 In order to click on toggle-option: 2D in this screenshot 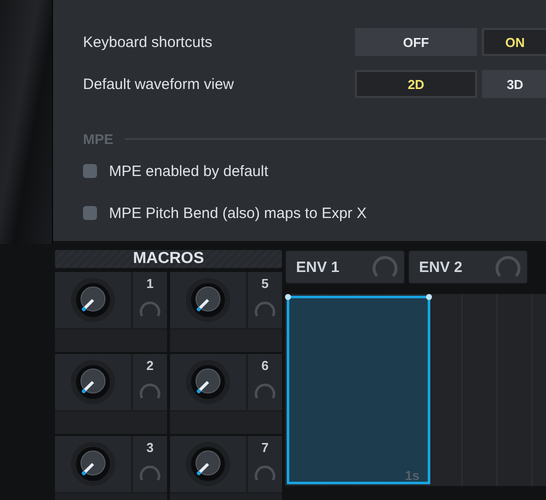, I will do `click(416, 84)`.